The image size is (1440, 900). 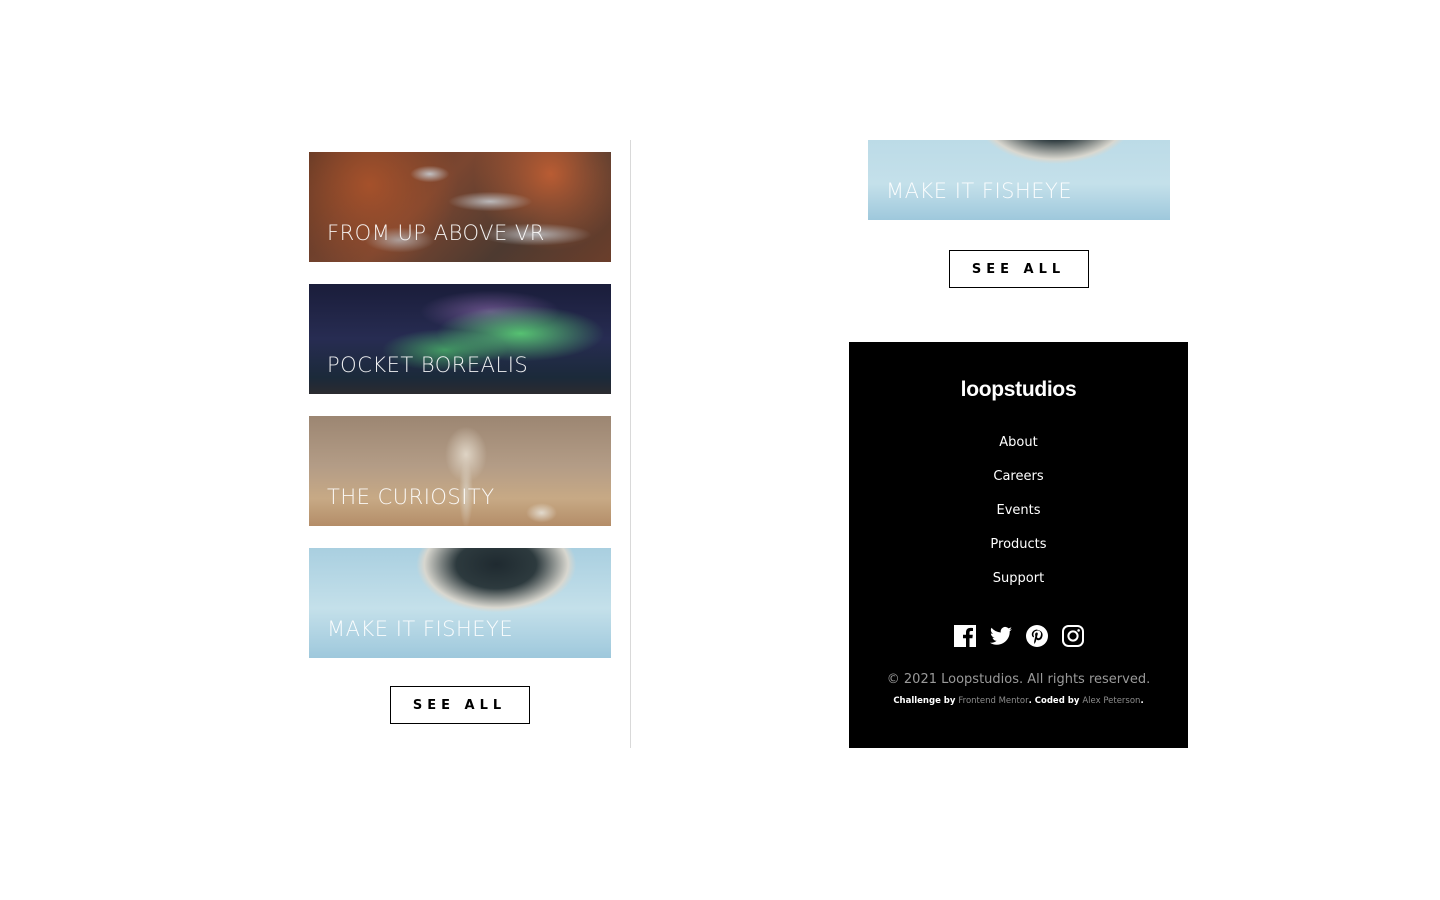 I want to click on author-link: Alex Peterson, so click(x=1111, y=701).